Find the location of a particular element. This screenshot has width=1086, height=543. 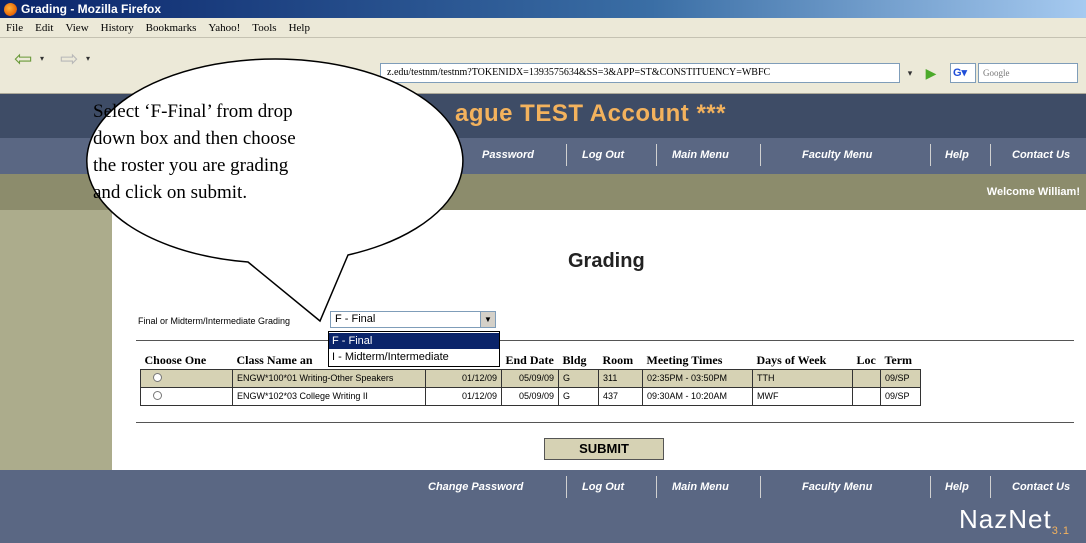

callout-line: and click on submit. is located at coordinates (170, 192).